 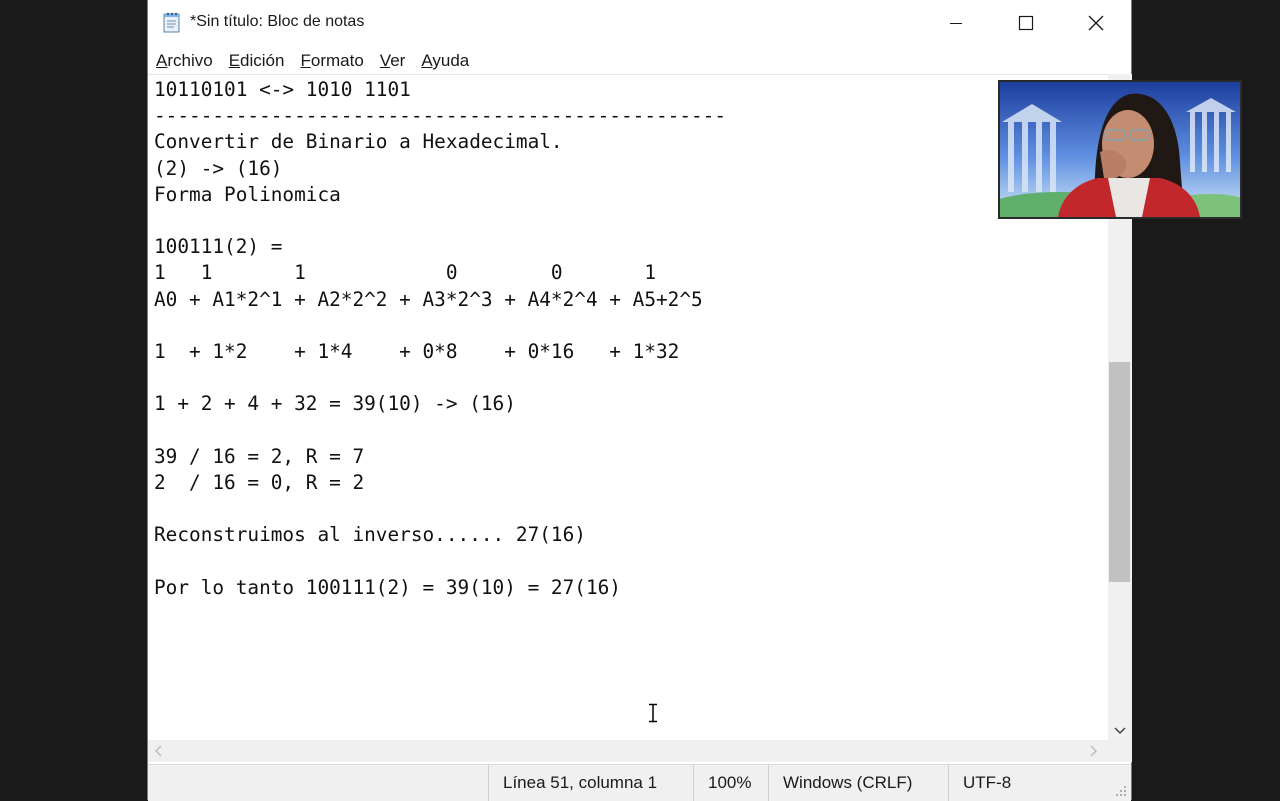 I want to click on menu-edicion: Edición, so click(x=261, y=60).